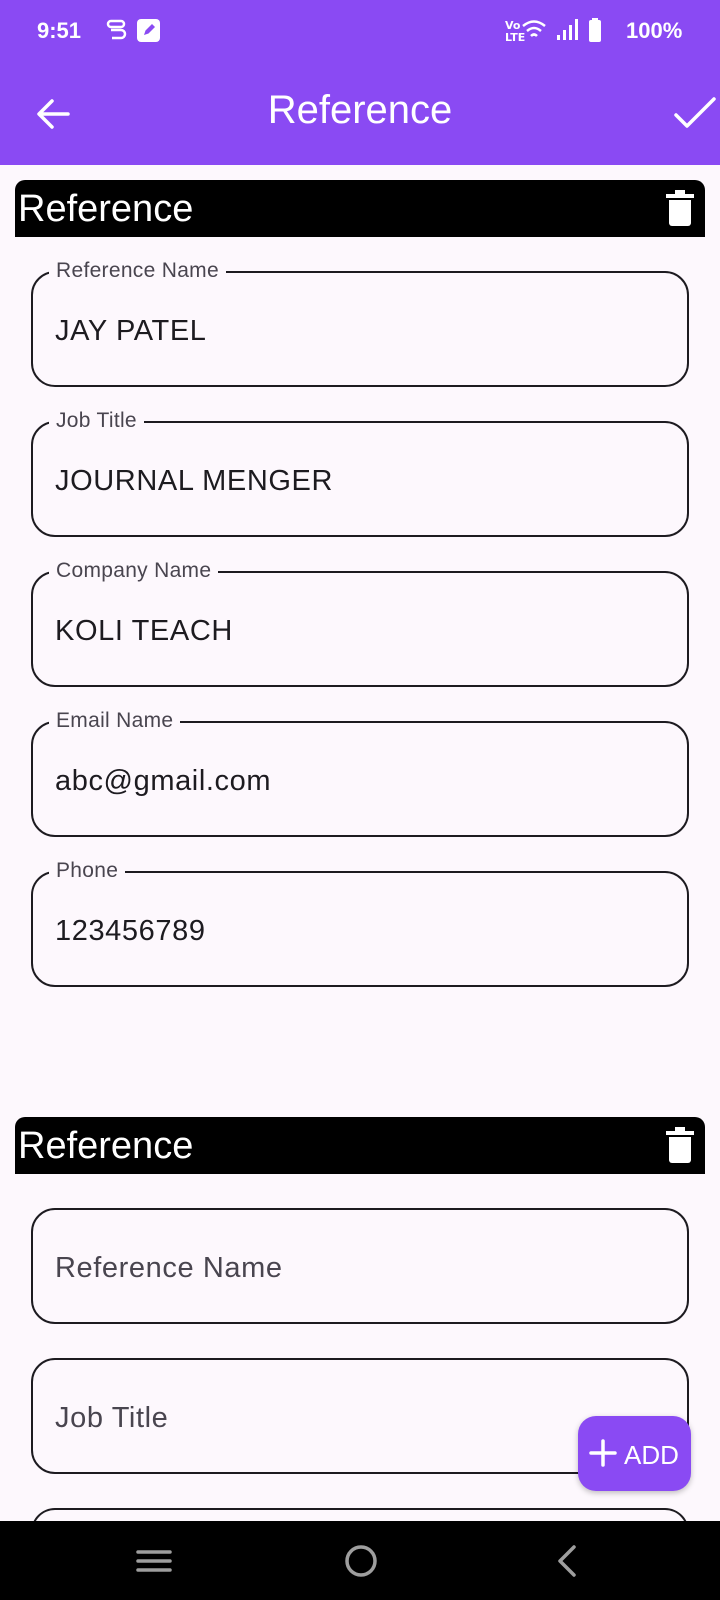  What do you see at coordinates (534, 28) in the screenshot?
I see `wifi-icon` at bounding box center [534, 28].